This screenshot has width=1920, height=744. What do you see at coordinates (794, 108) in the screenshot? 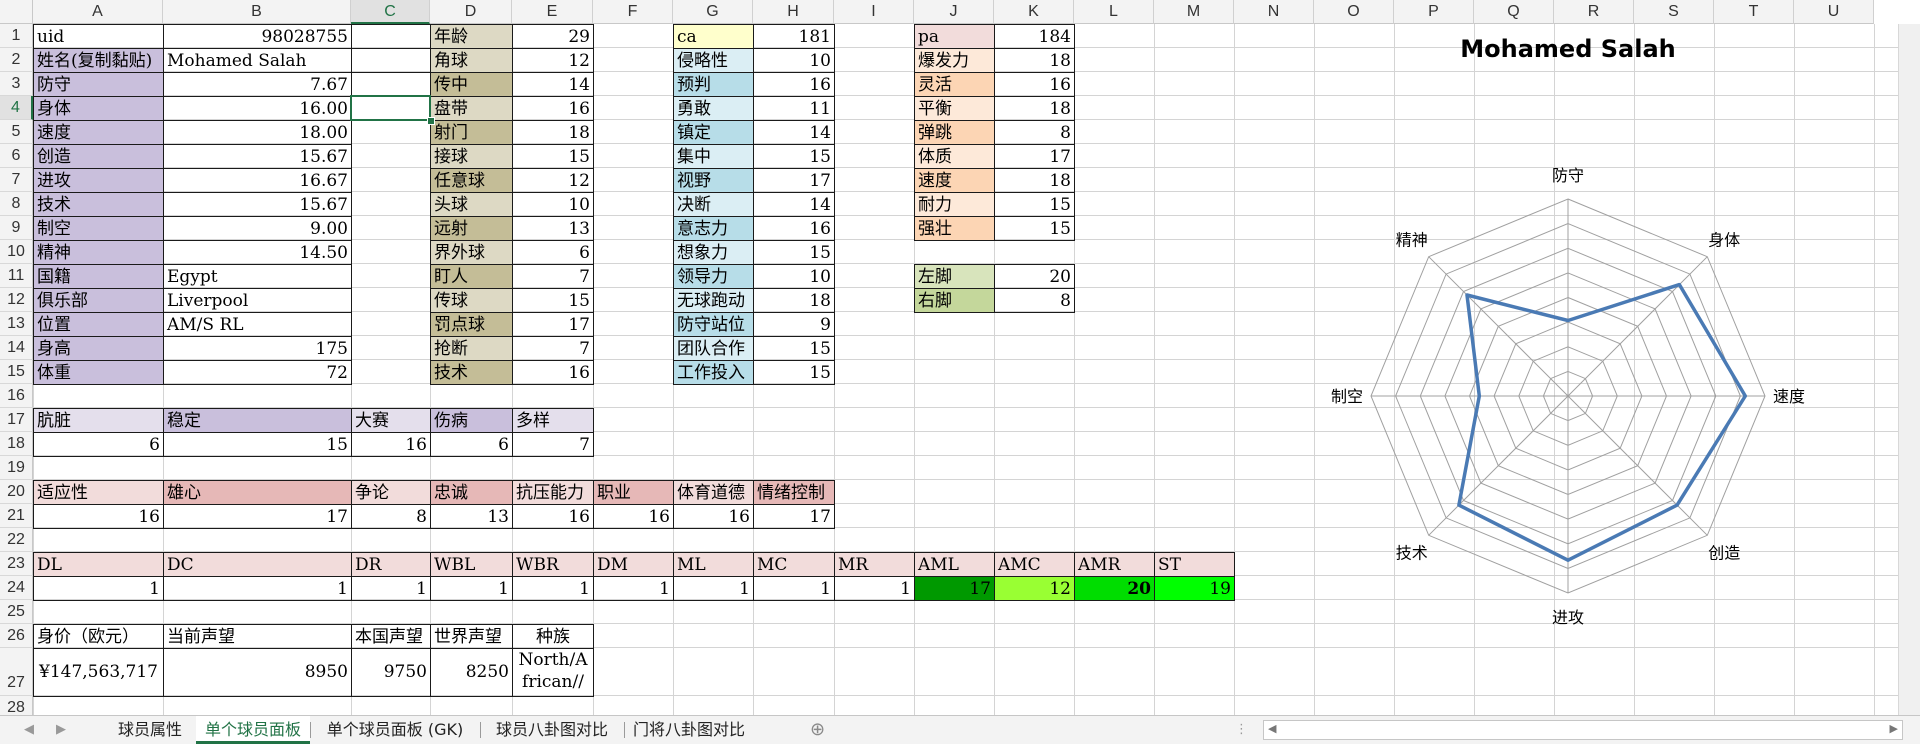
I see `mental-value: 11` at bounding box center [794, 108].